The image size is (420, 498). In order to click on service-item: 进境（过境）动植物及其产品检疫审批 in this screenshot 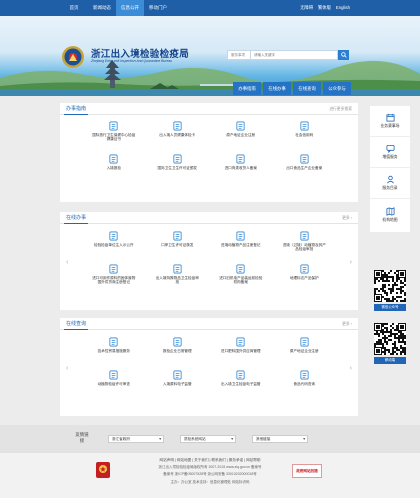, I will do `click(305, 245)`.